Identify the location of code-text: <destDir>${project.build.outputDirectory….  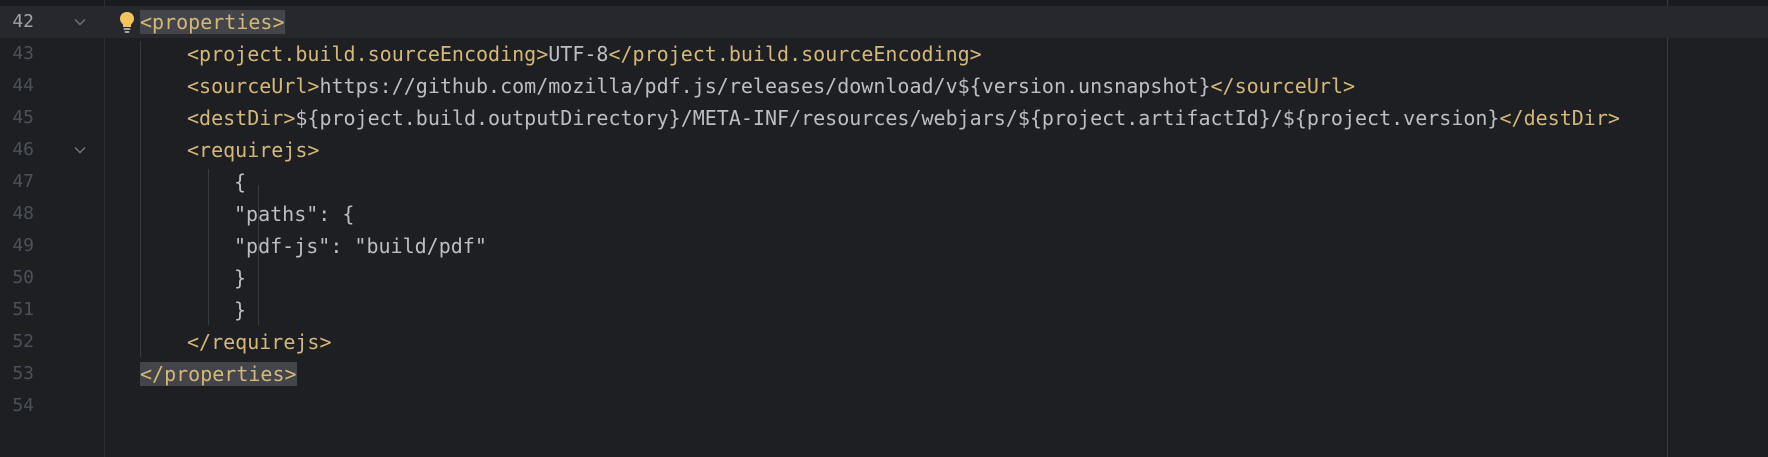
(903, 118).